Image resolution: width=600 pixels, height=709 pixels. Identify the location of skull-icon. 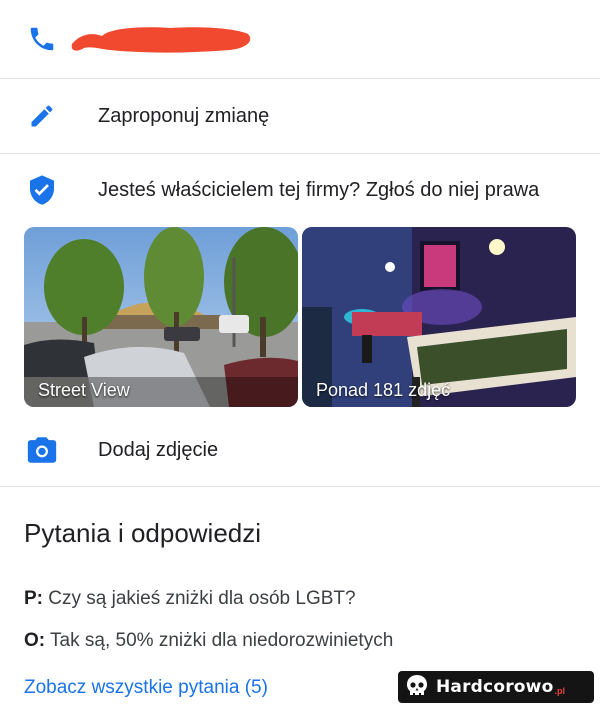
(417, 685).